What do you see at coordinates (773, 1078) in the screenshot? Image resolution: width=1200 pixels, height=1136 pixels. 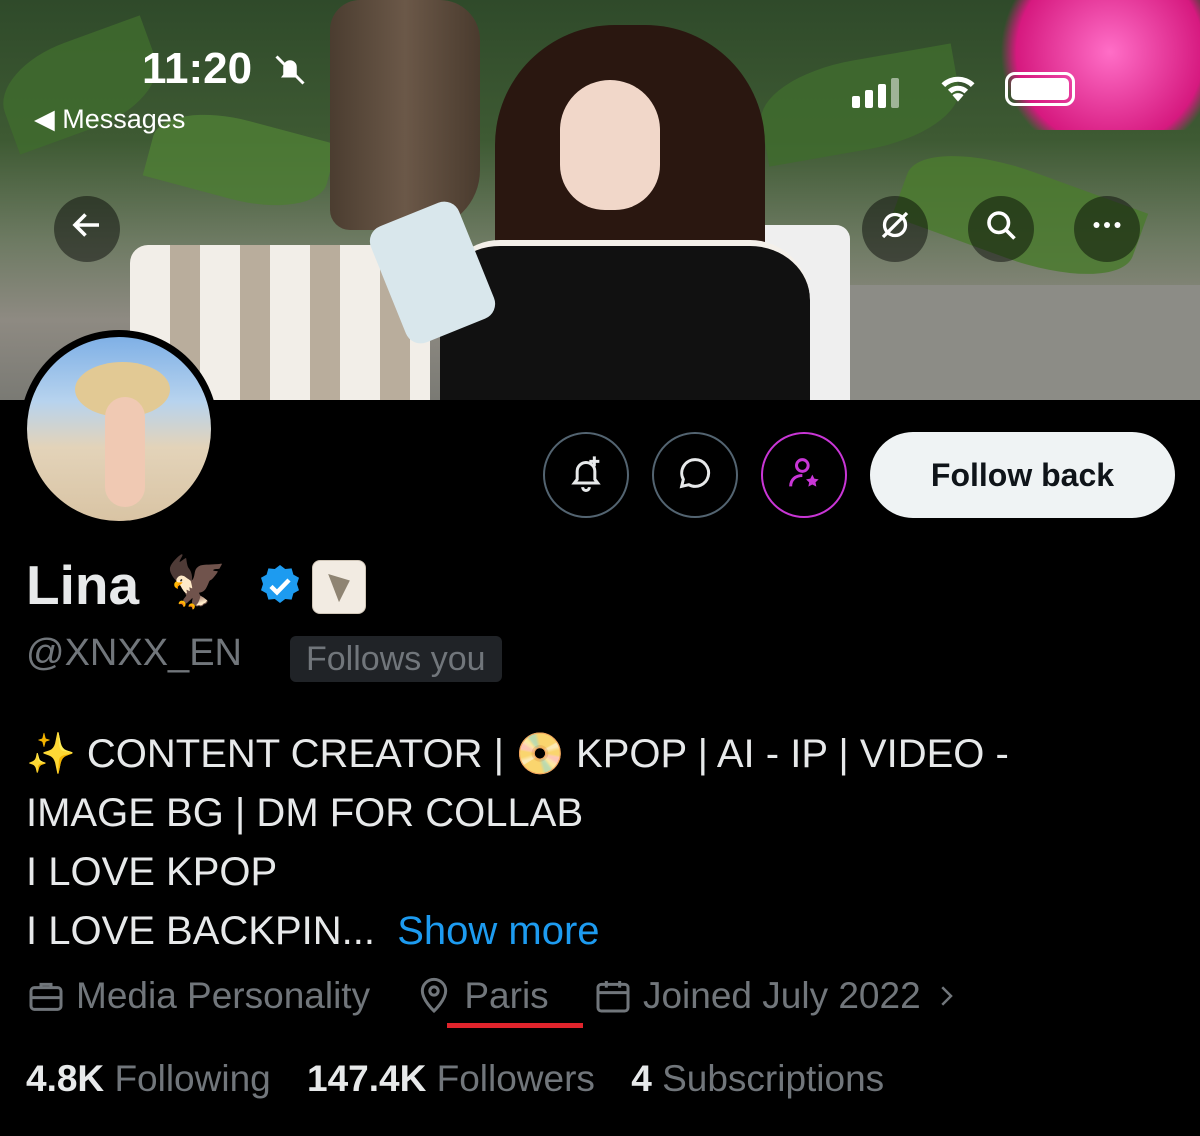 I see `subscriptions-label: Subscriptions` at bounding box center [773, 1078].